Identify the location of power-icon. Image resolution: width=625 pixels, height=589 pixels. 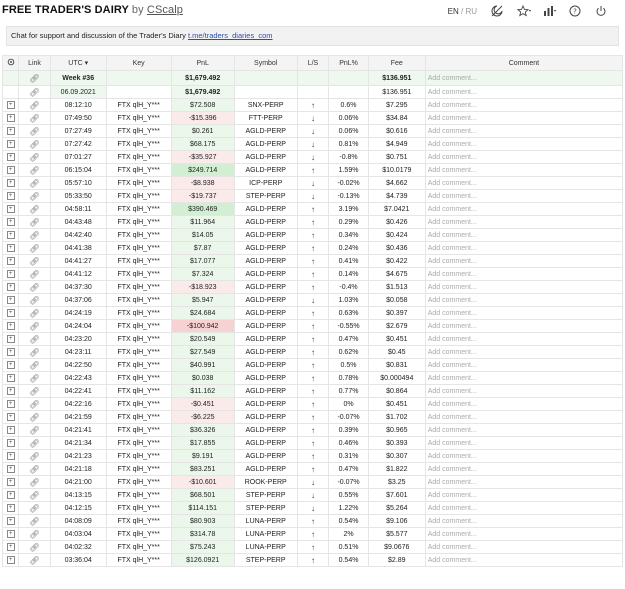
(601, 11).